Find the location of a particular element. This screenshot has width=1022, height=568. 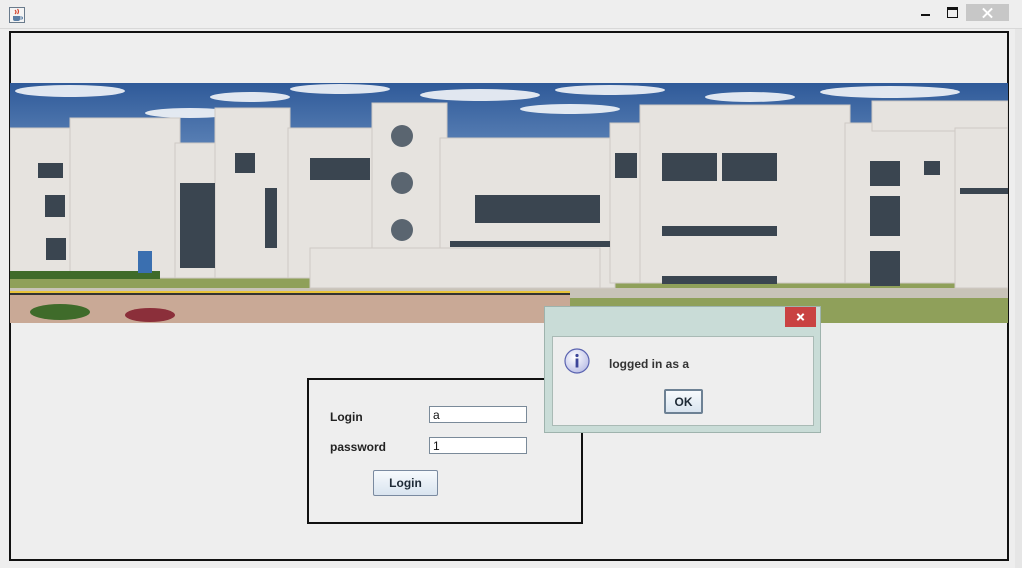

window-close-button is located at coordinates (987, 12).